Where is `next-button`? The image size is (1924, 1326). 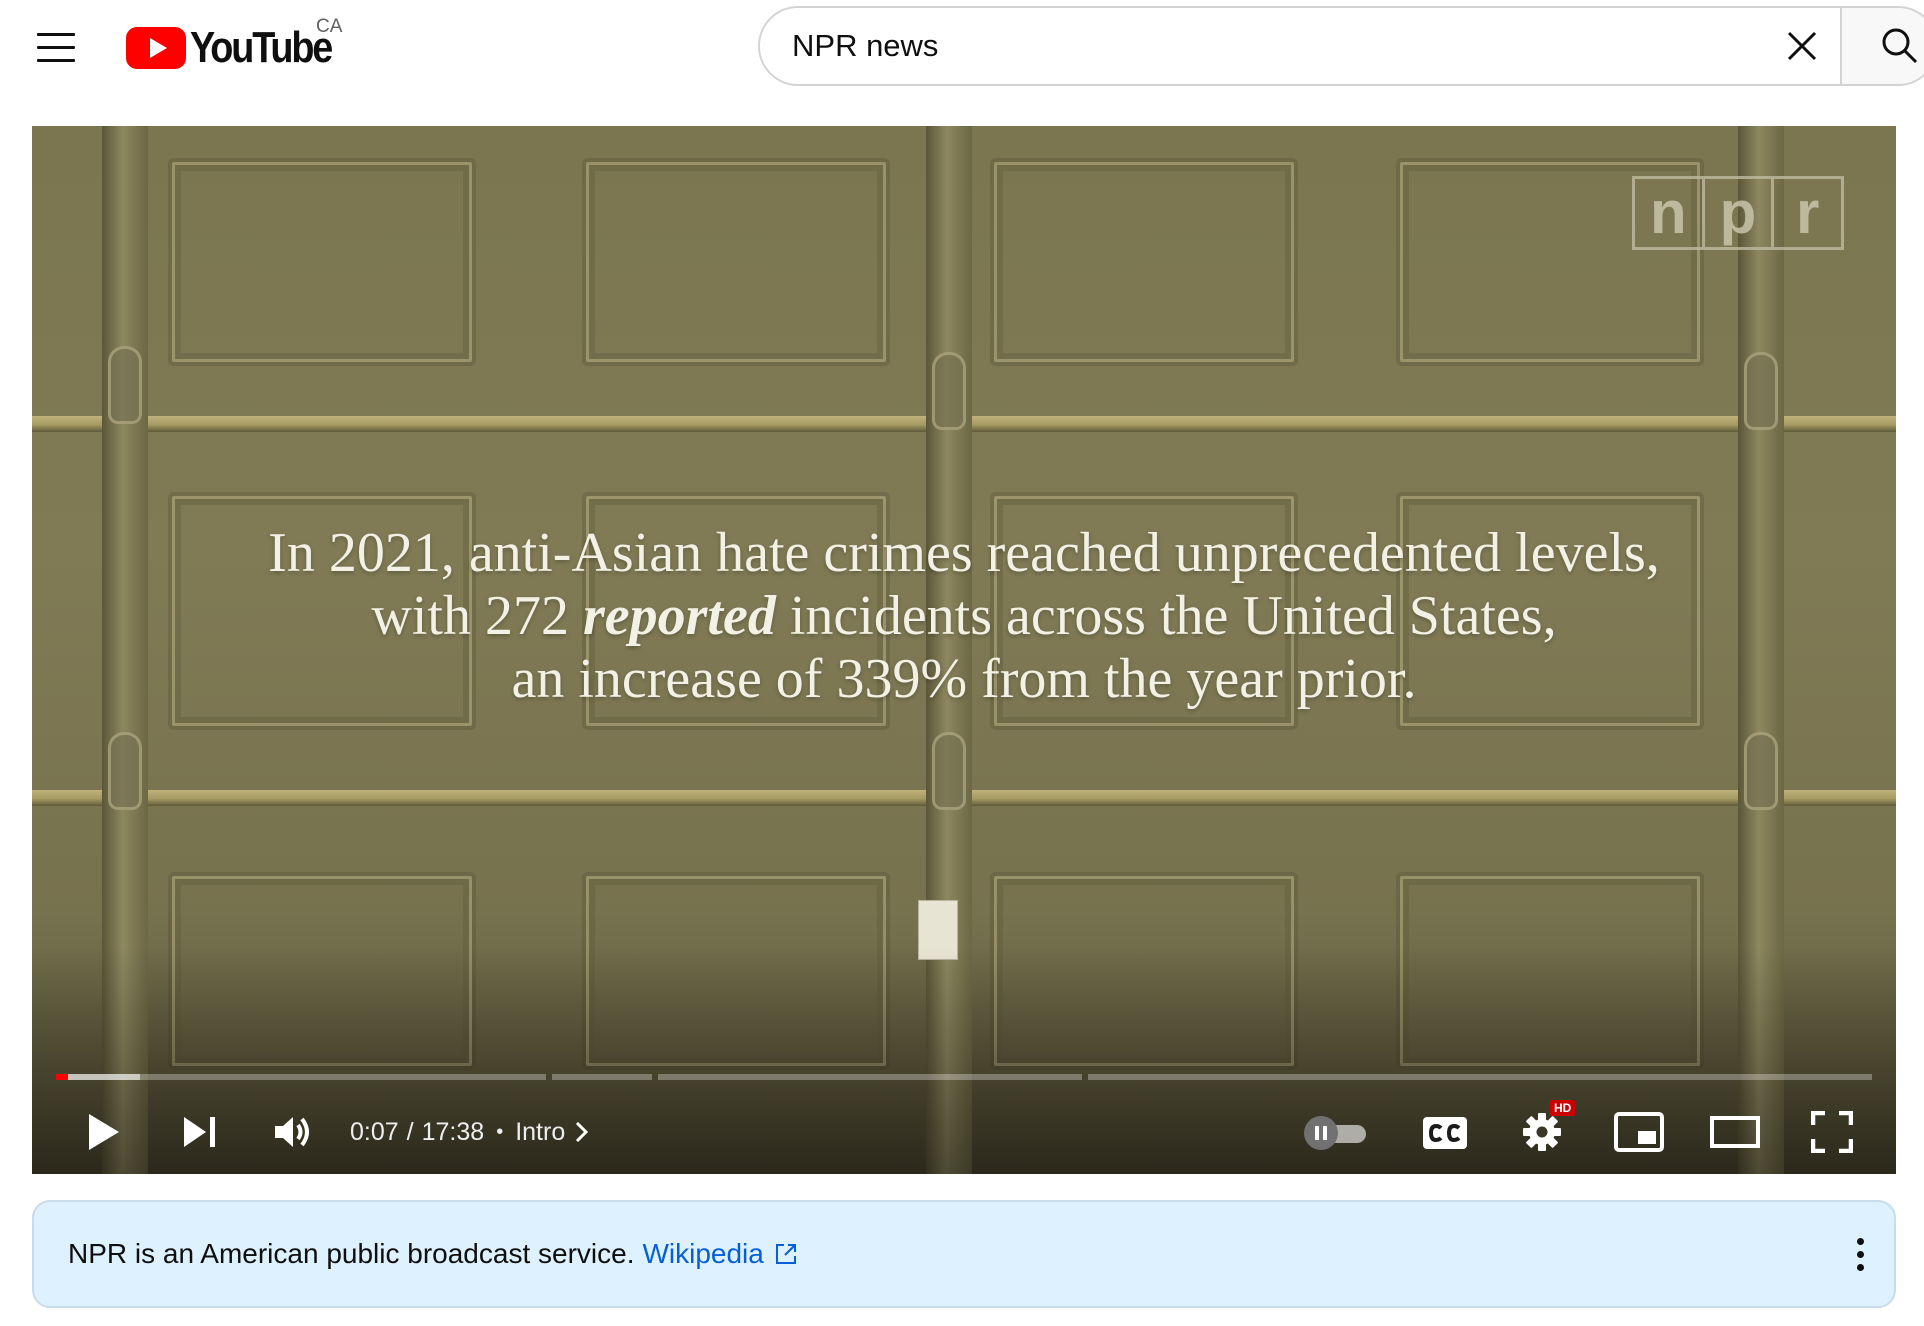
next-button is located at coordinates (200, 1132).